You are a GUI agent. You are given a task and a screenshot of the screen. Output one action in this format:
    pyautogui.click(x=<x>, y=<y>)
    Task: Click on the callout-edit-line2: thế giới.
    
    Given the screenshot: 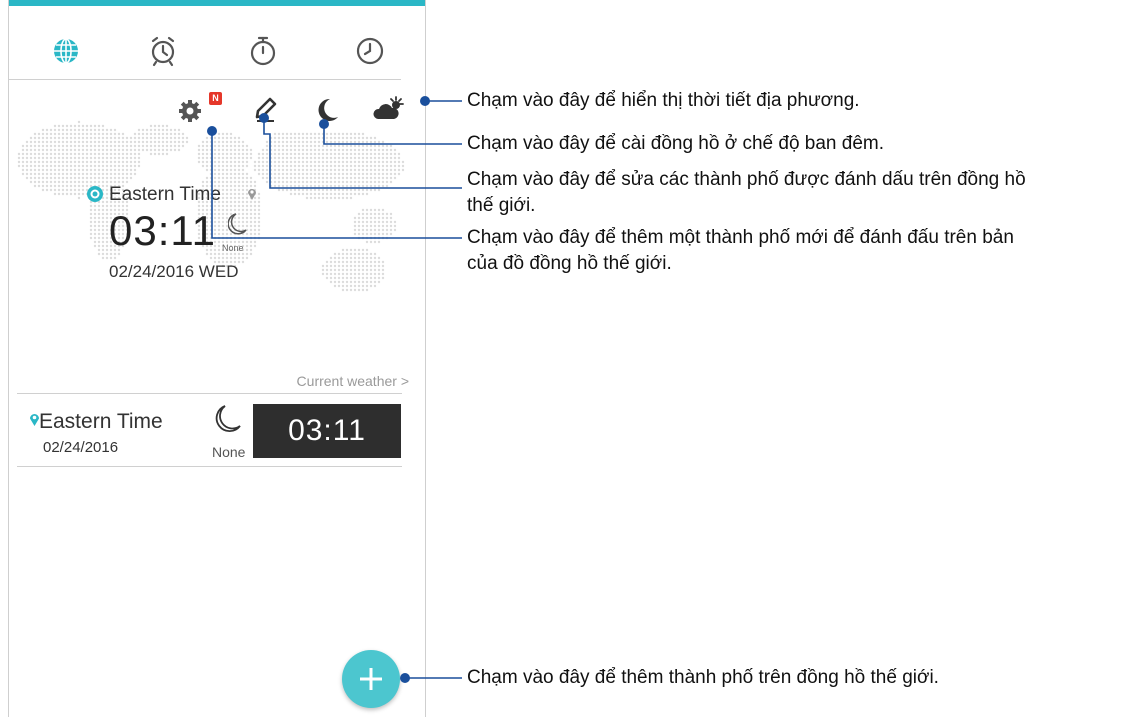 What is the action you would take?
    pyautogui.click(x=501, y=205)
    